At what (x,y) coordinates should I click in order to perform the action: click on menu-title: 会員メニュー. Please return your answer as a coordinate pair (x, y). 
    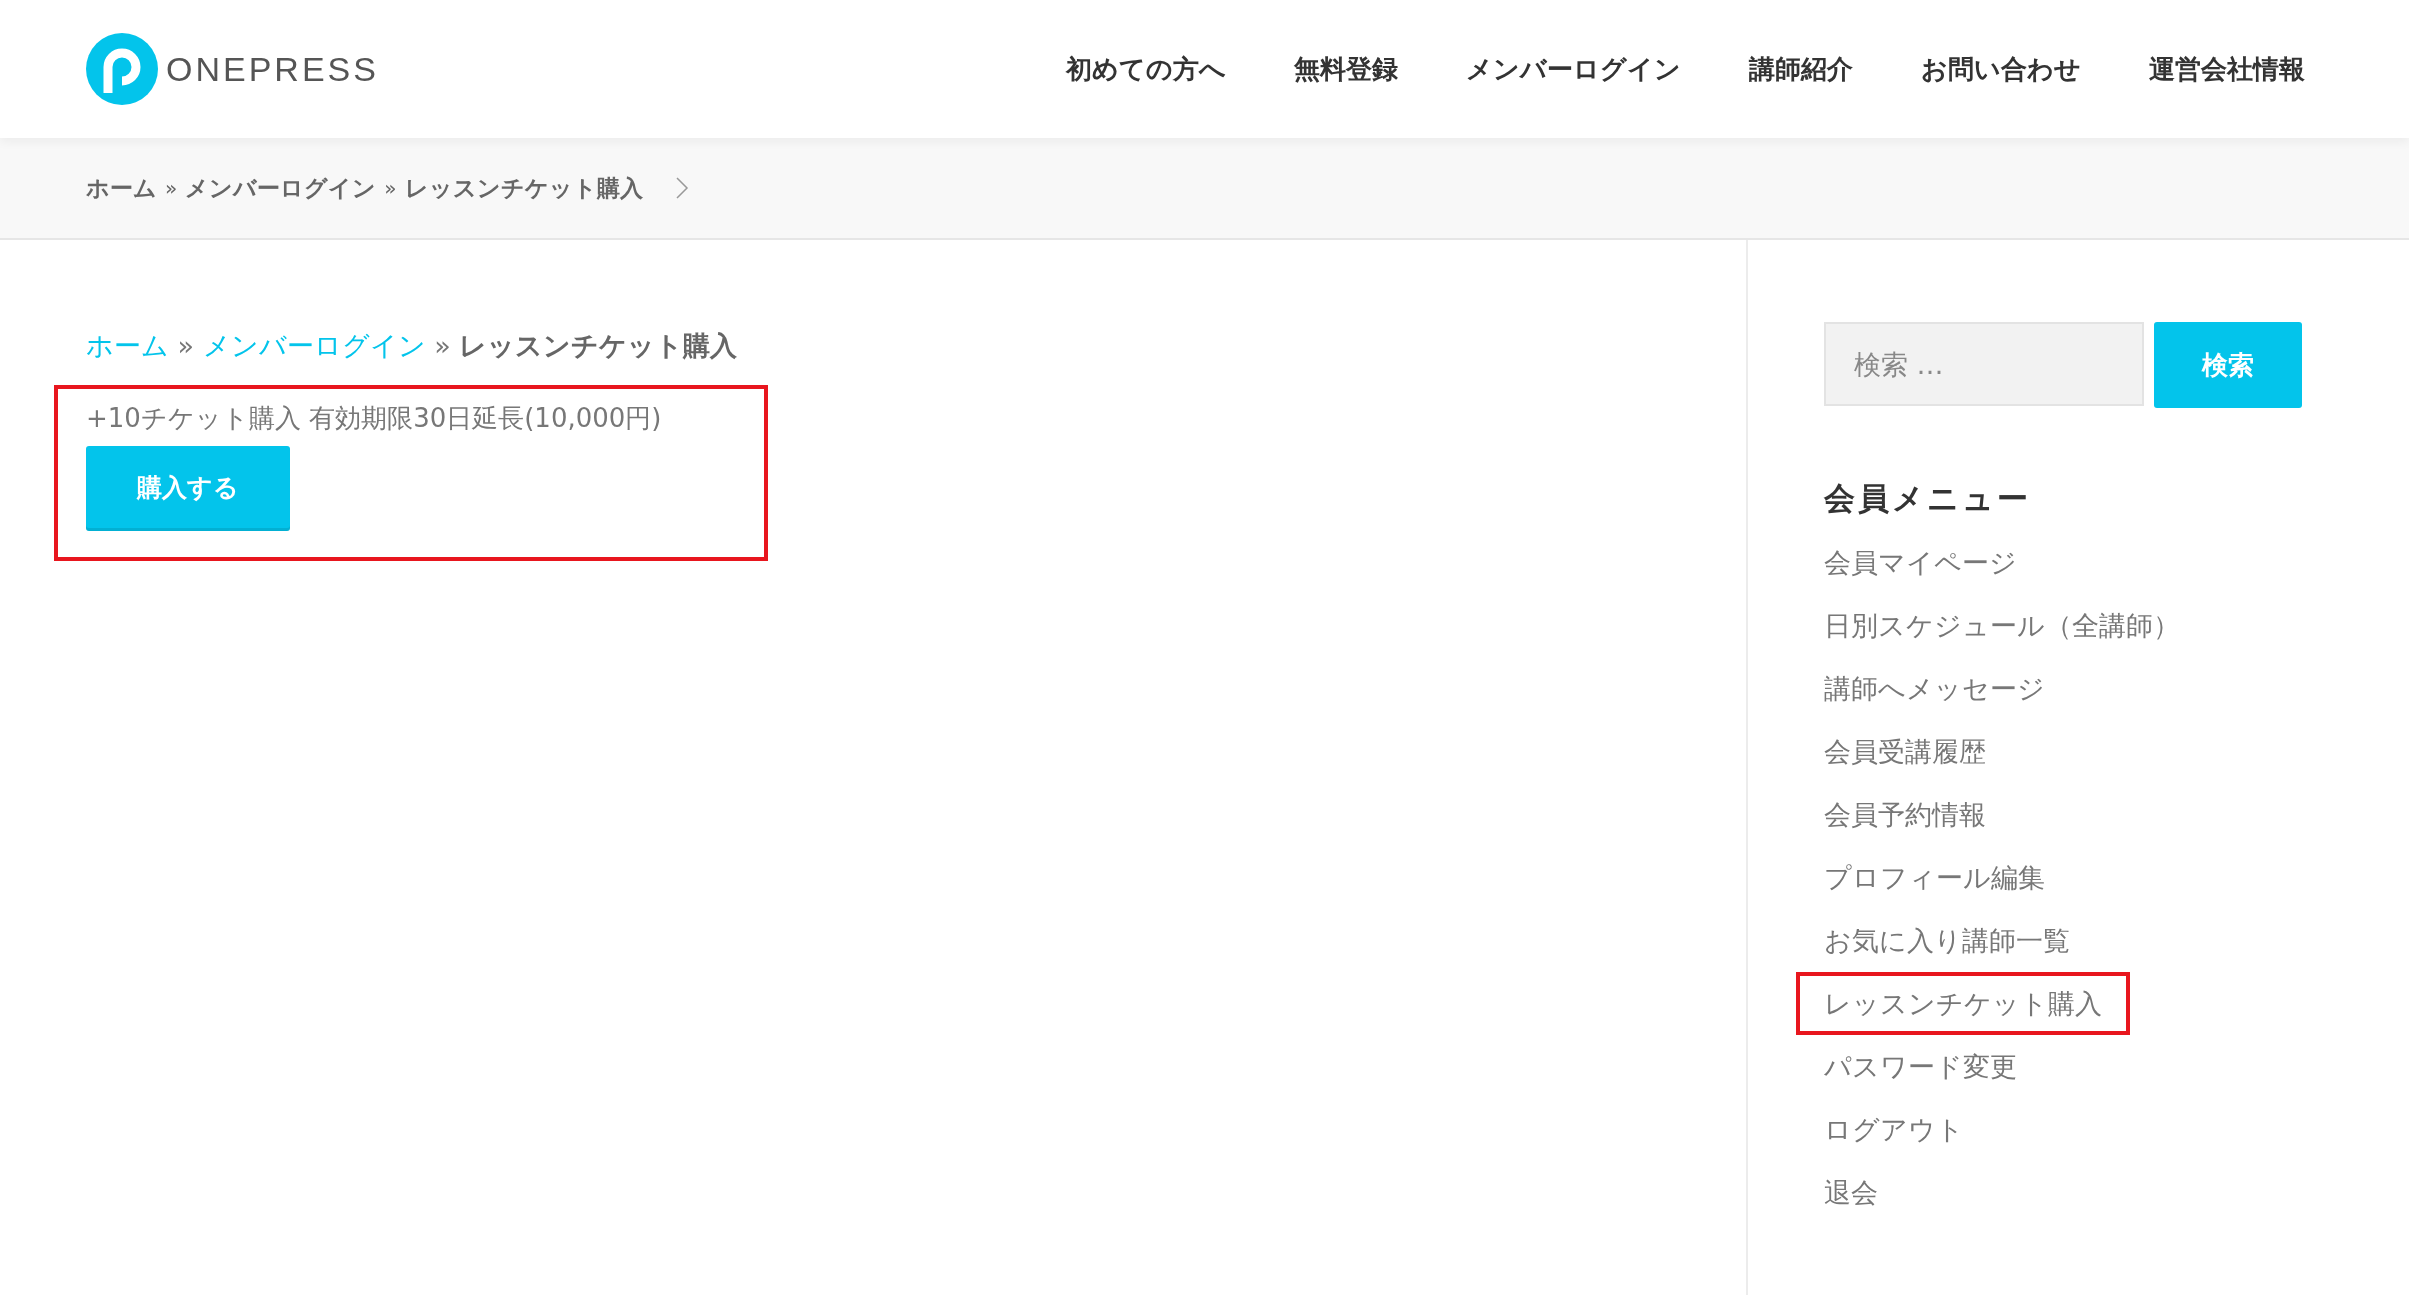
    Looking at the image, I should click on (1928, 499).